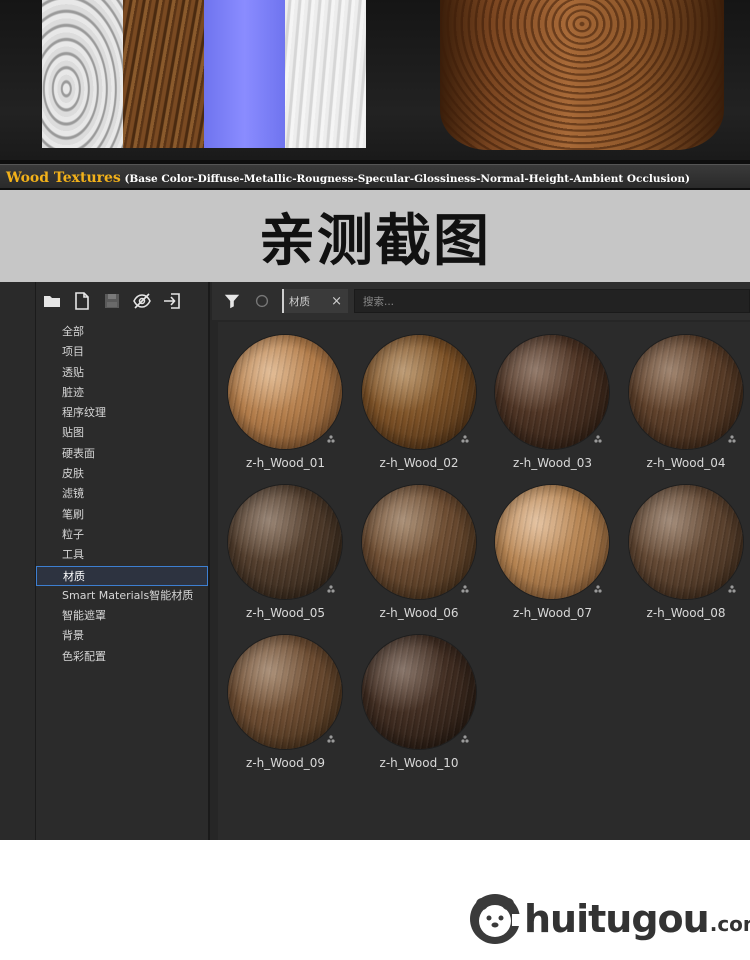 This screenshot has height=960, width=750. I want to click on dog-logo-icon, so click(496, 919).